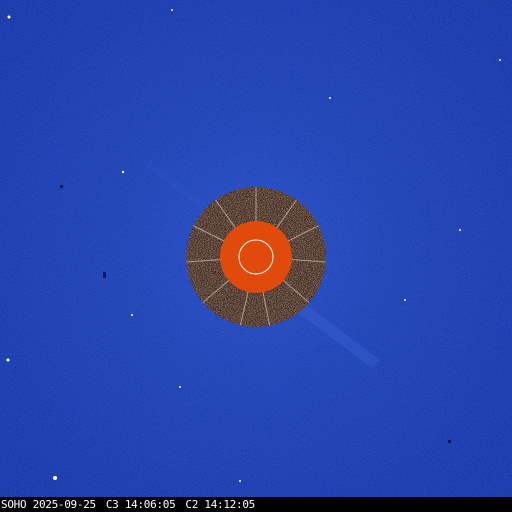 Image resolution: width=512 pixels, height=512 pixels. I want to click on occulting-disk, so click(256, 257).